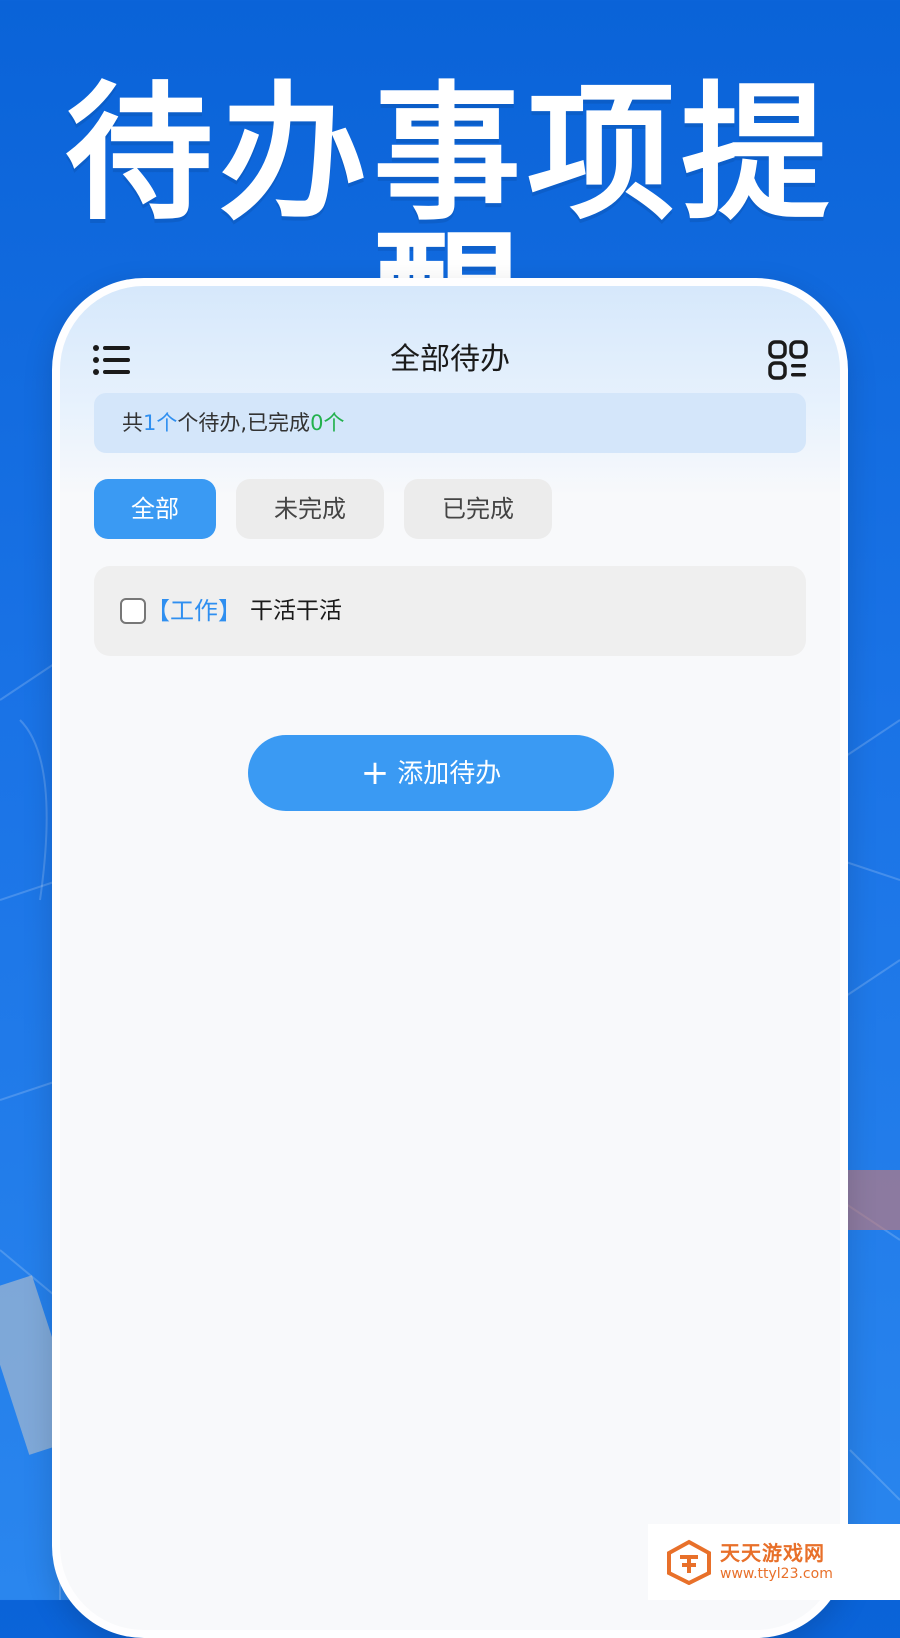  Describe the element at coordinates (788, 360) in the screenshot. I see `category-grid-icon` at that location.